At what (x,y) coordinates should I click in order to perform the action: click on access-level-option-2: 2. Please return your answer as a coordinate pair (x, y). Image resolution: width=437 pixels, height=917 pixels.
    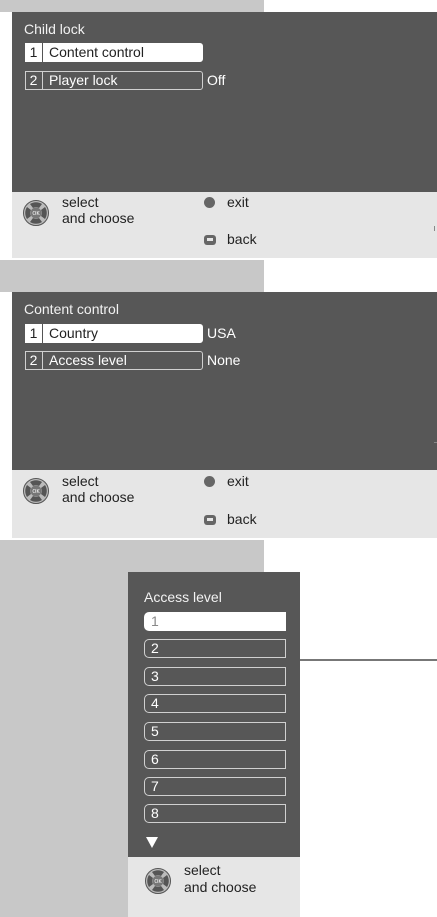
    Looking at the image, I should click on (215, 648).